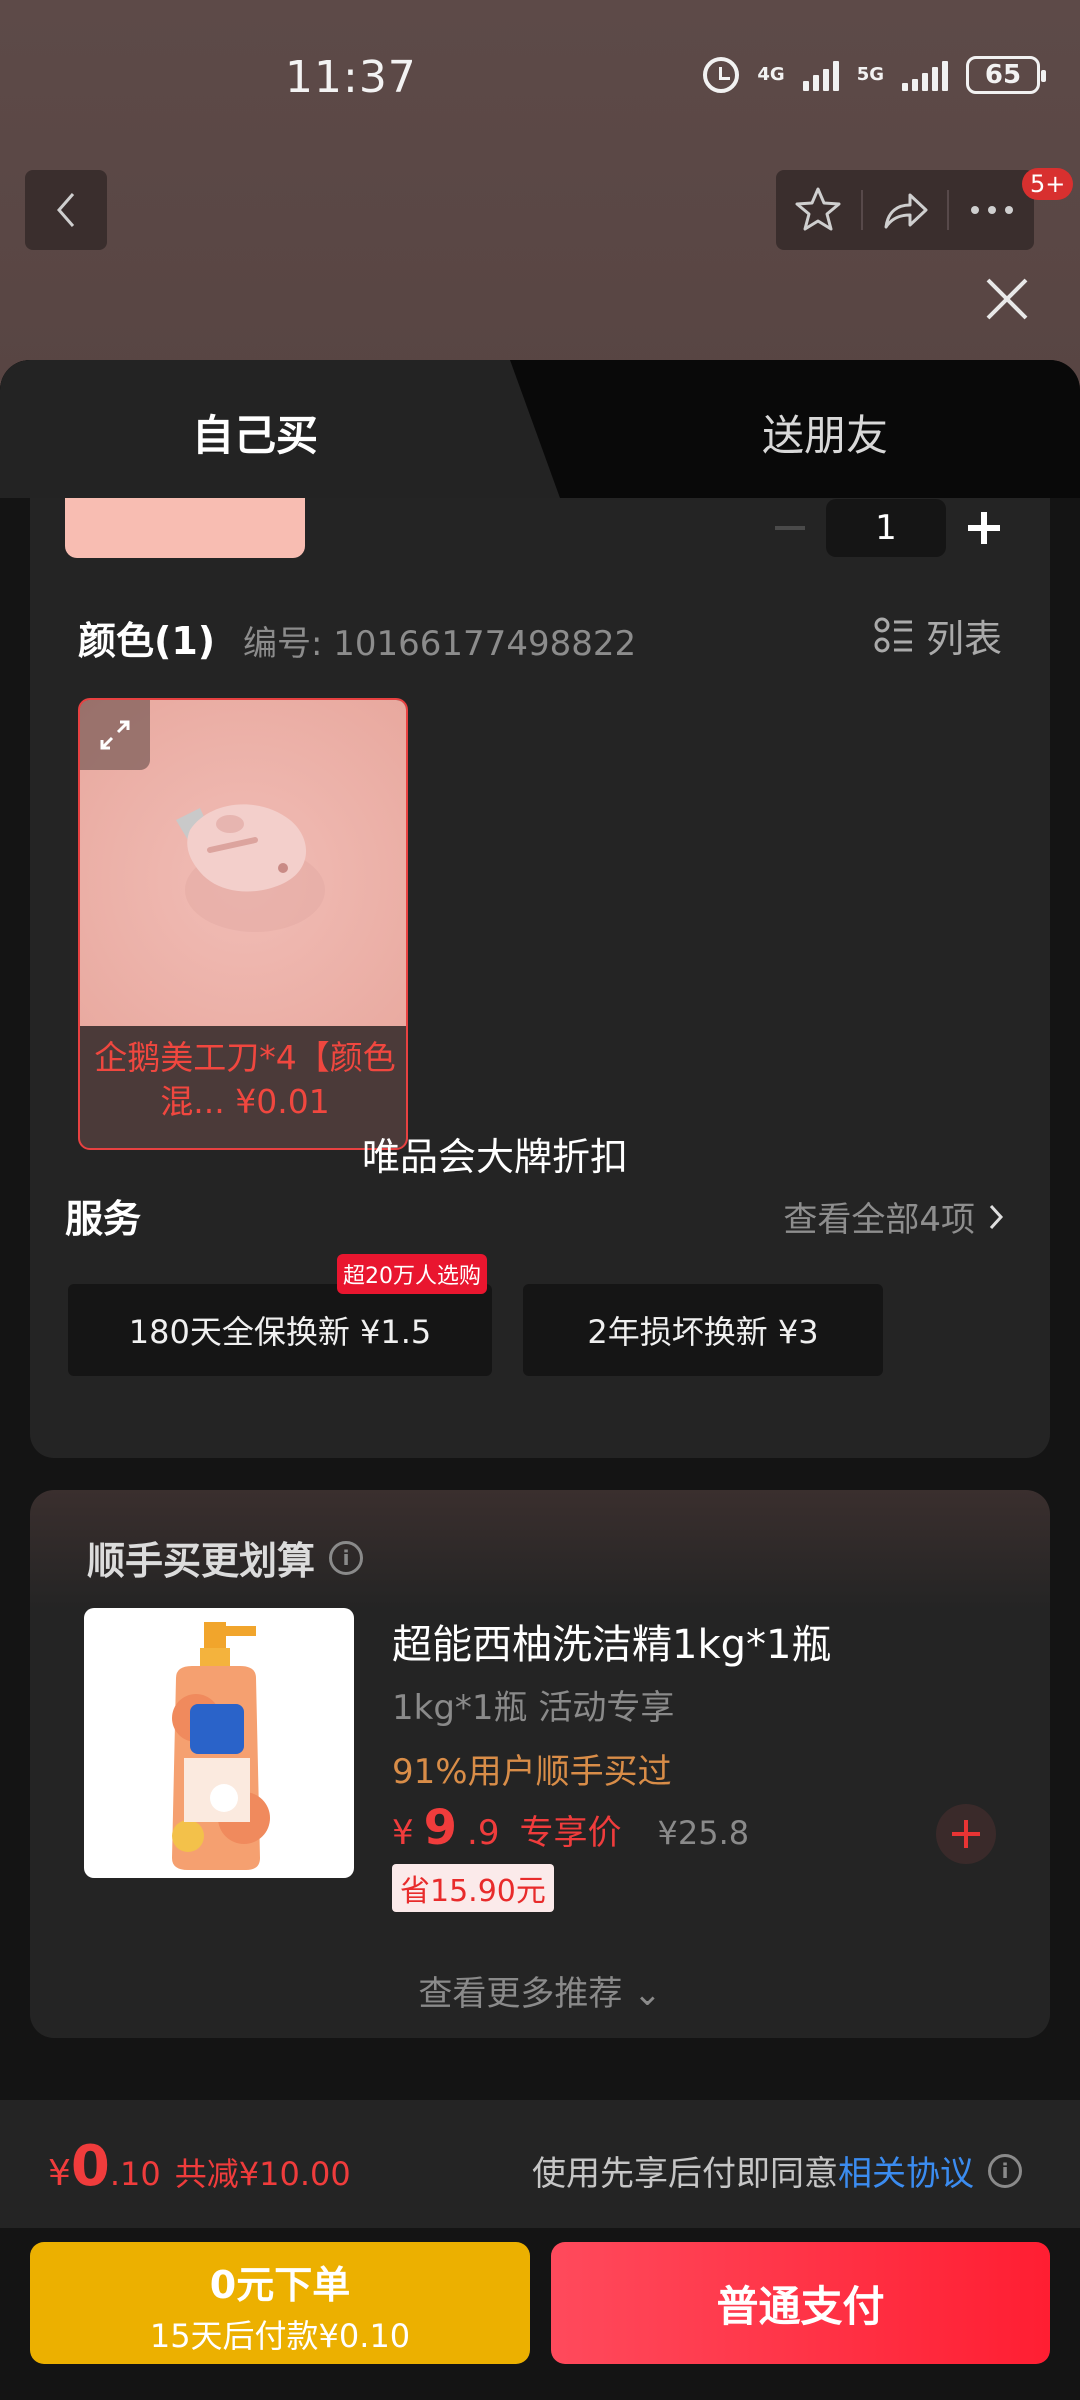 This screenshot has height=2400, width=1080. What do you see at coordinates (280, 1330) in the screenshot?
I see `service-option-180day: 180天全保换新 ¥1.5` at bounding box center [280, 1330].